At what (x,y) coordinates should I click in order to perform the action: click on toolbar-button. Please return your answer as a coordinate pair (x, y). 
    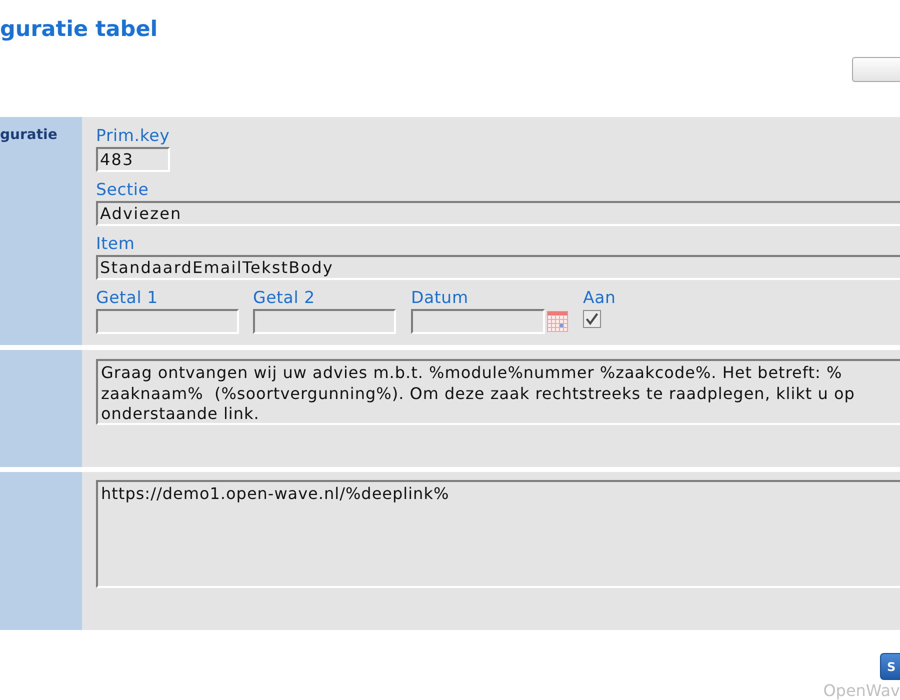
    Looking at the image, I should click on (876, 69).